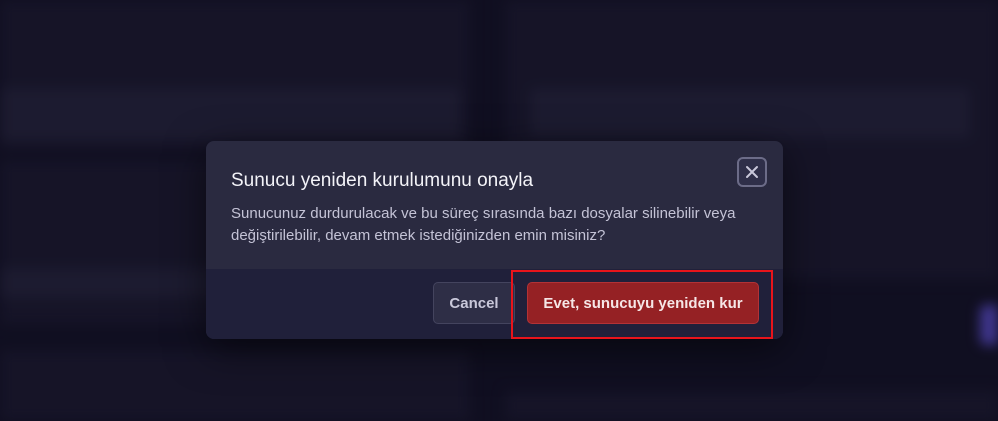  Describe the element at coordinates (643, 303) in the screenshot. I see `confirm-reinstall-button: Evet, sunucuyu yeniden kur` at that location.